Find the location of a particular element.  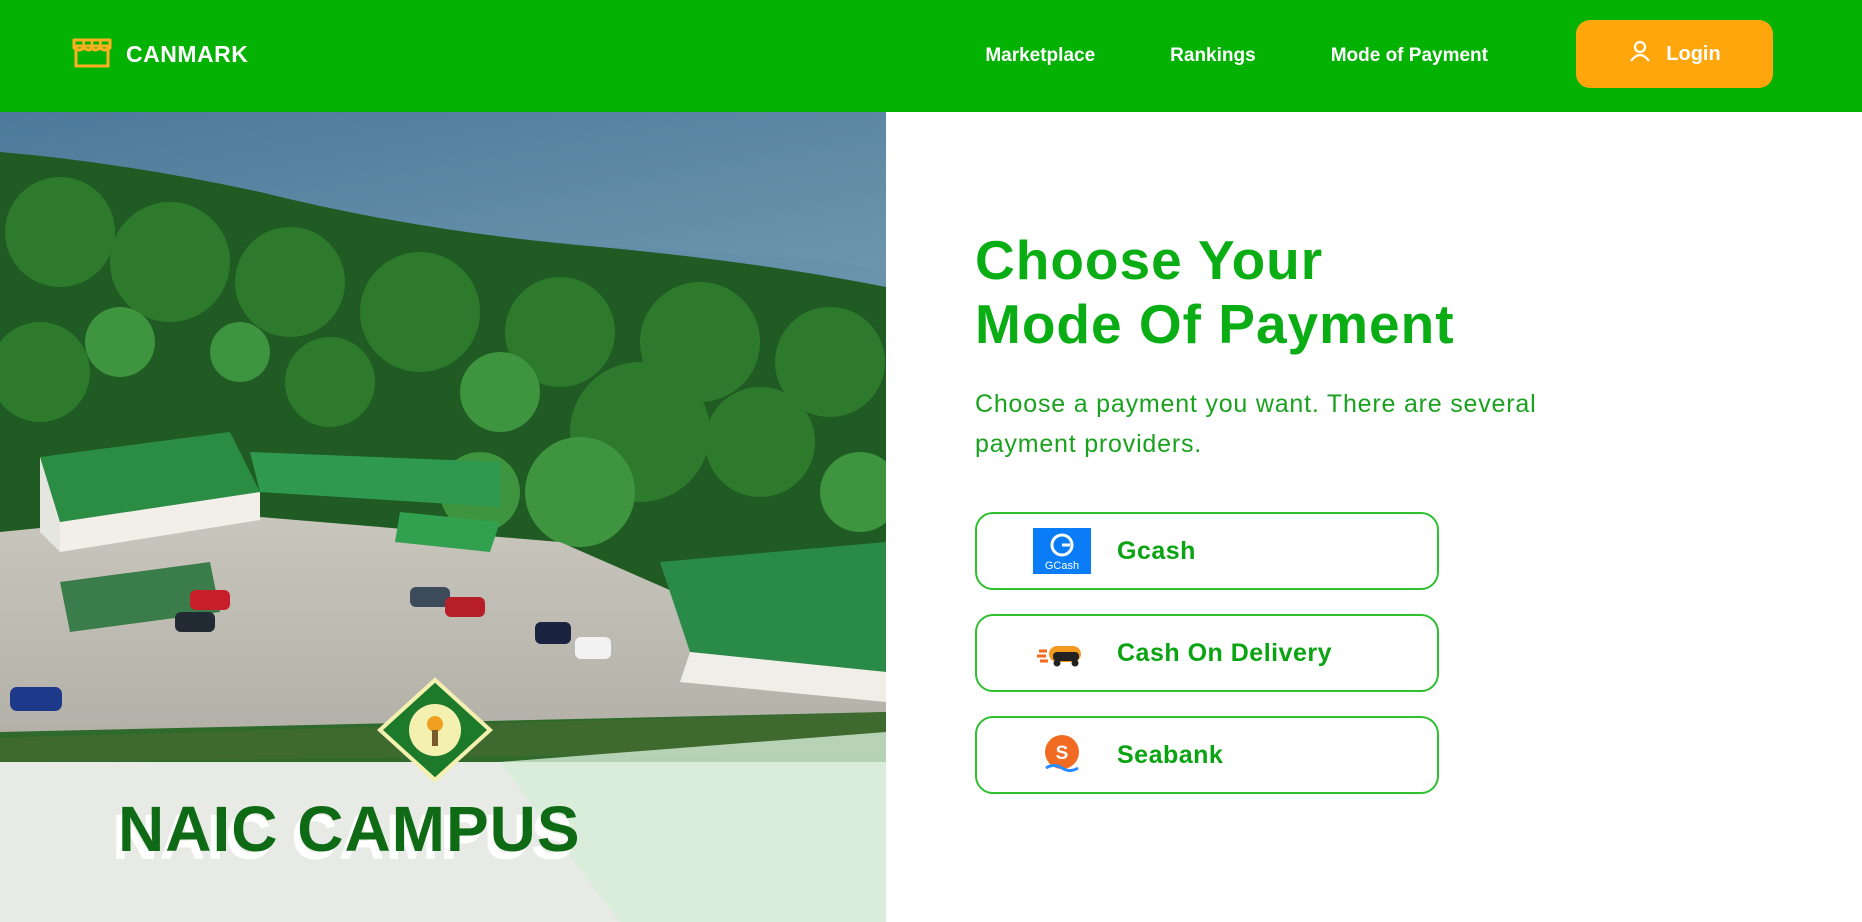

payment-options: GCash Gcash Cash On Delivery S Seabank is located at coordinates (1355, 653).